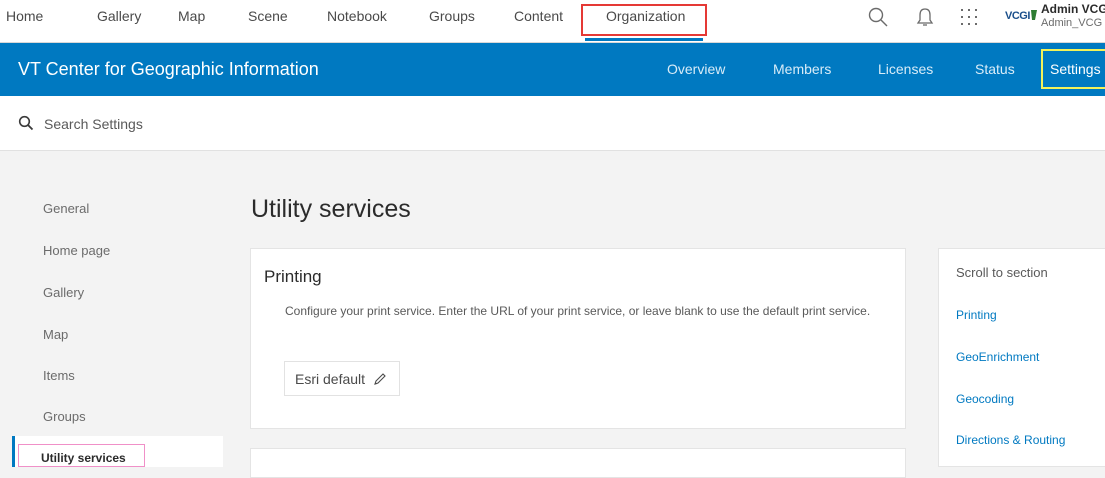  I want to click on active-tab-indicator, so click(644, 39).